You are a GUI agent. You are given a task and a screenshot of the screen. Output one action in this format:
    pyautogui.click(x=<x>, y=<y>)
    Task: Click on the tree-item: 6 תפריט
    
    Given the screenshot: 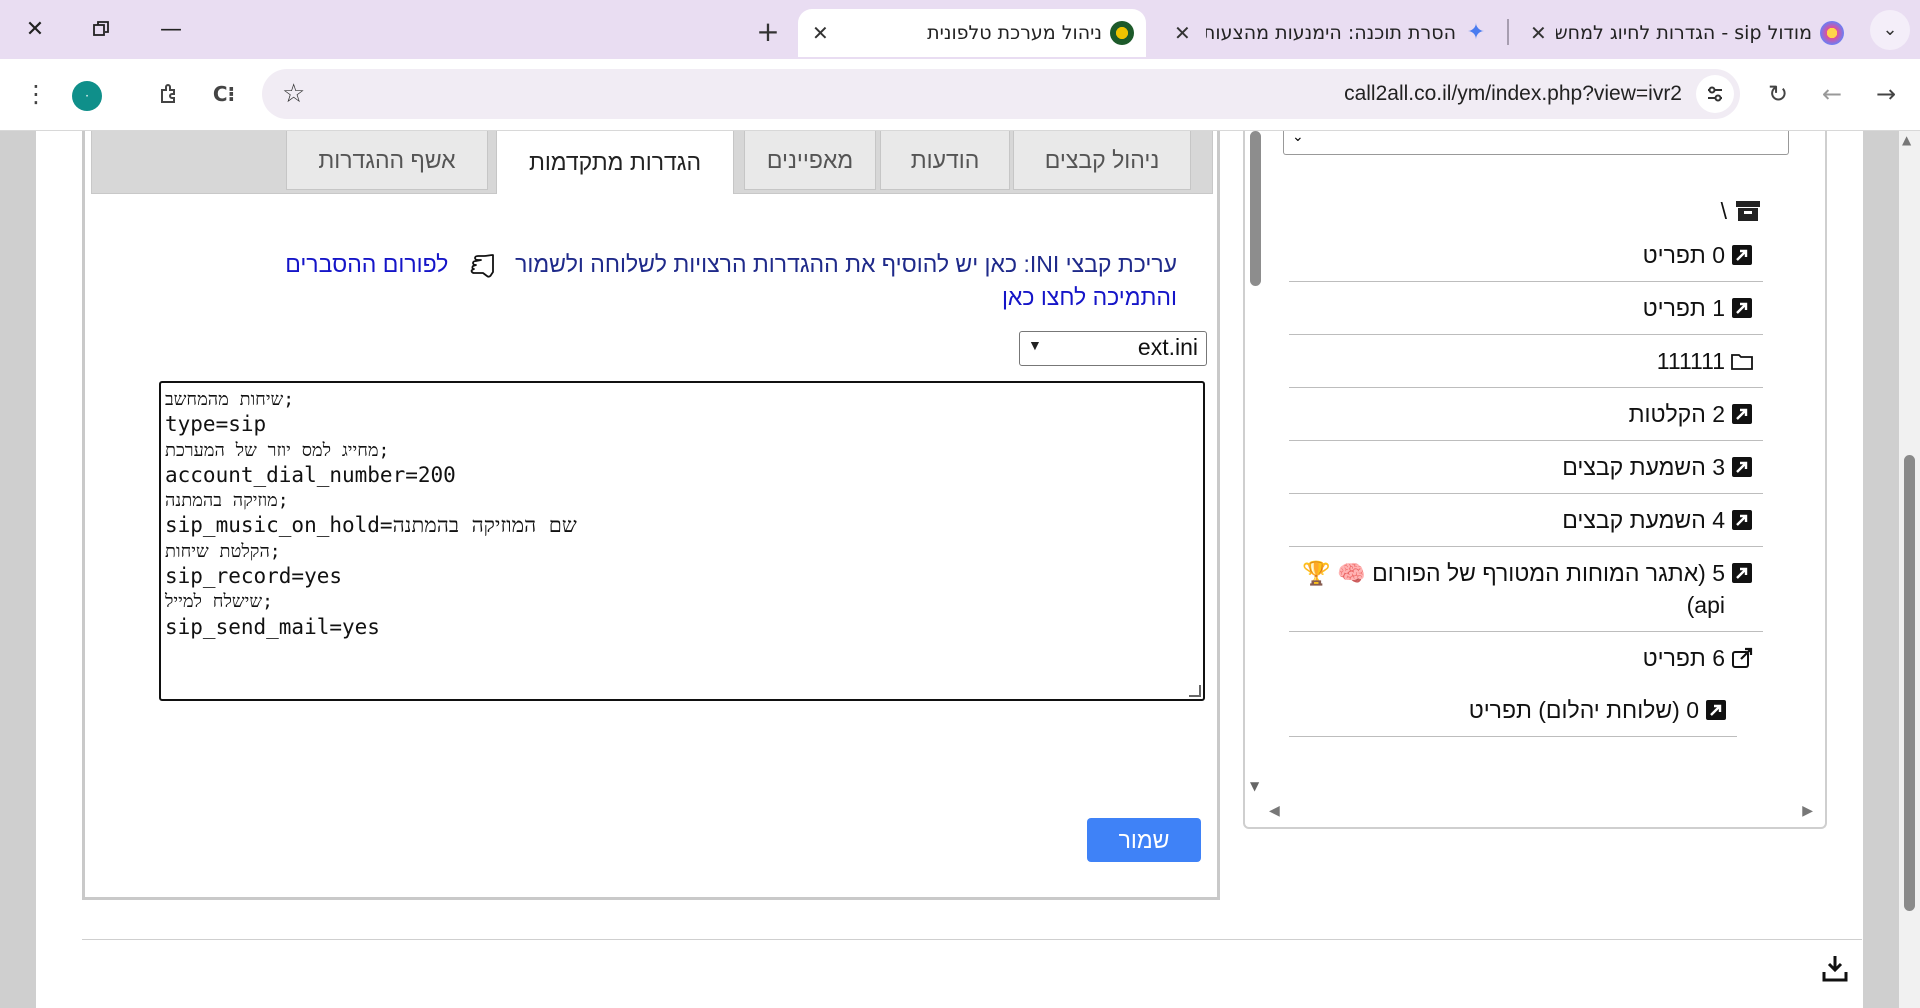 What is the action you would take?
    pyautogui.click(x=1526, y=658)
    